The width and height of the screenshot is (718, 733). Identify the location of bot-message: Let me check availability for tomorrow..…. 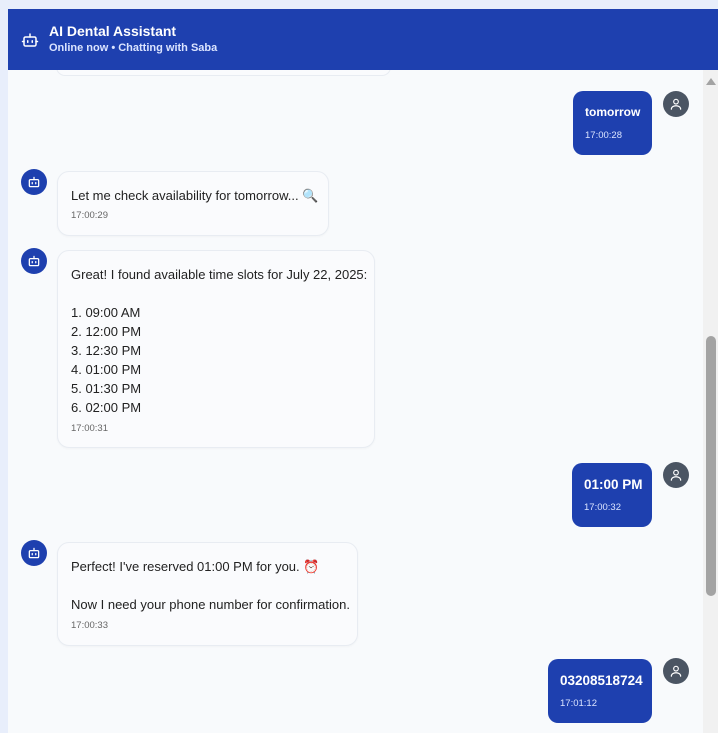
(193, 203).